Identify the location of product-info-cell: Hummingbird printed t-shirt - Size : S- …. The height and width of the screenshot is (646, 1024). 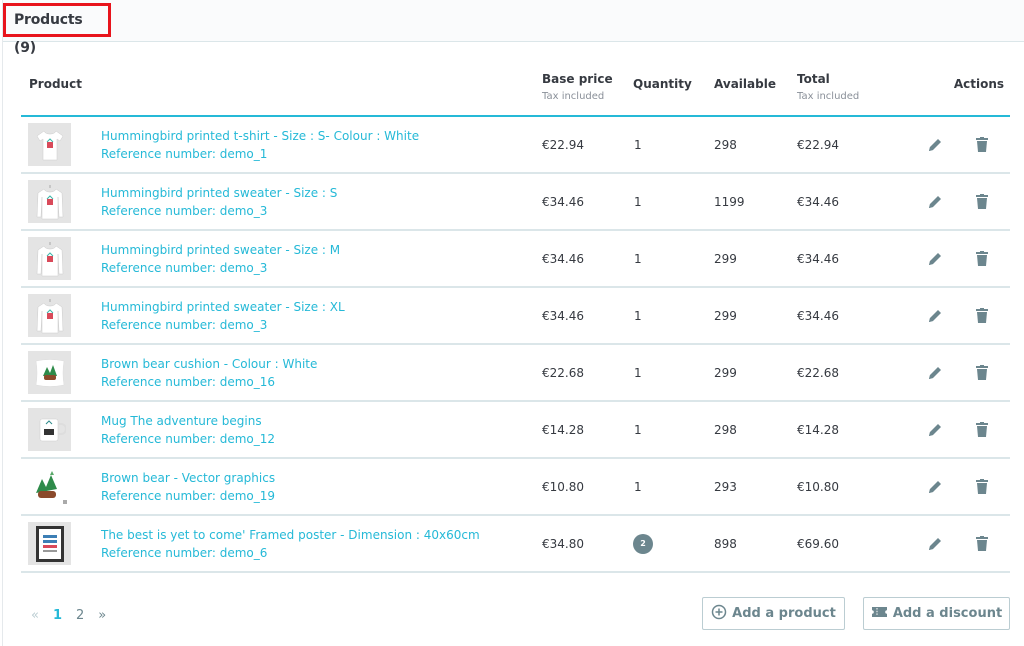
(322, 145).